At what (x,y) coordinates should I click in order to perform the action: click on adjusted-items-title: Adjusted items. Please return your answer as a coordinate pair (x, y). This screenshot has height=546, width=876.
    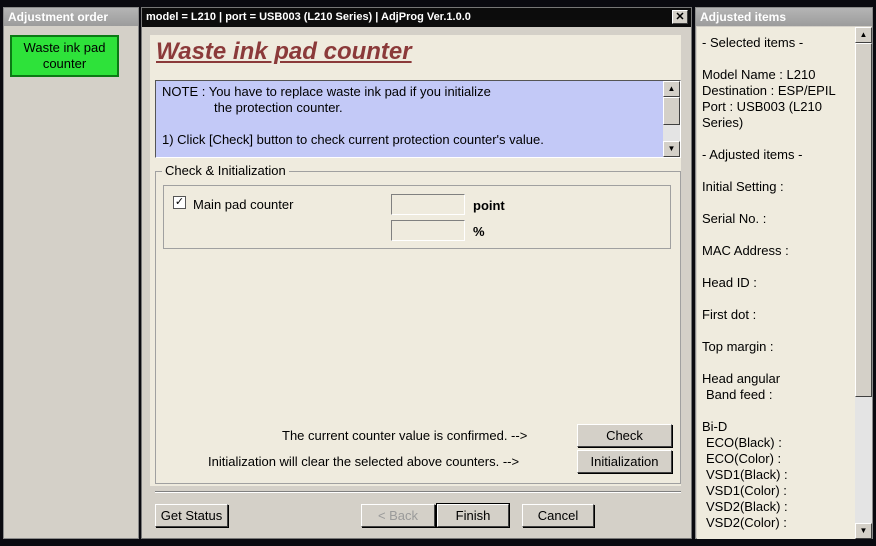
    Looking at the image, I should click on (784, 17).